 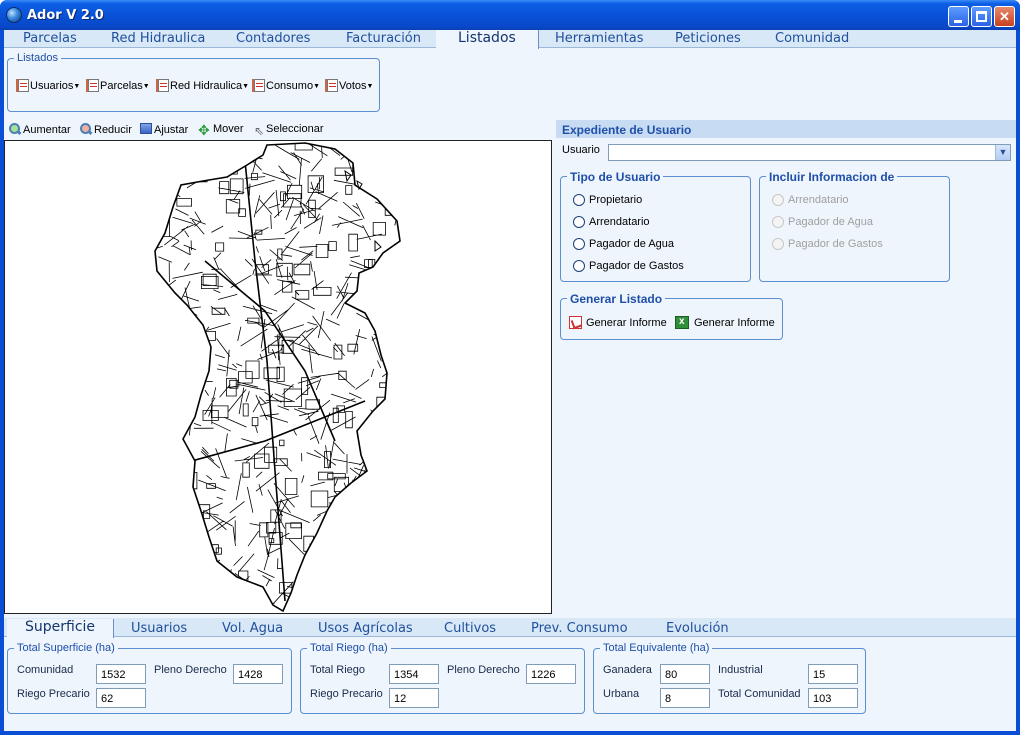 What do you see at coordinates (809, 152) in the screenshot?
I see `usuario-select: ▼` at bounding box center [809, 152].